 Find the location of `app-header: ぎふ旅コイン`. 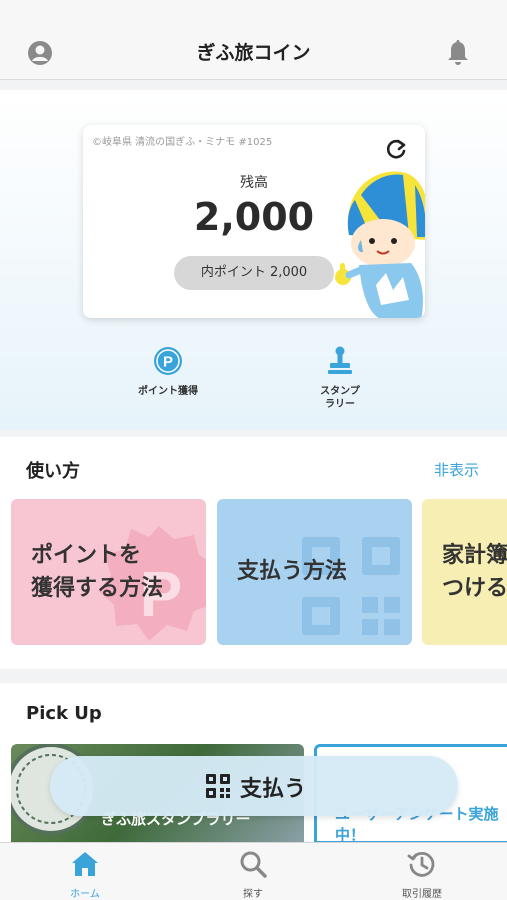

app-header: ぎふ旅コイン is located at coordinates (253, 40).